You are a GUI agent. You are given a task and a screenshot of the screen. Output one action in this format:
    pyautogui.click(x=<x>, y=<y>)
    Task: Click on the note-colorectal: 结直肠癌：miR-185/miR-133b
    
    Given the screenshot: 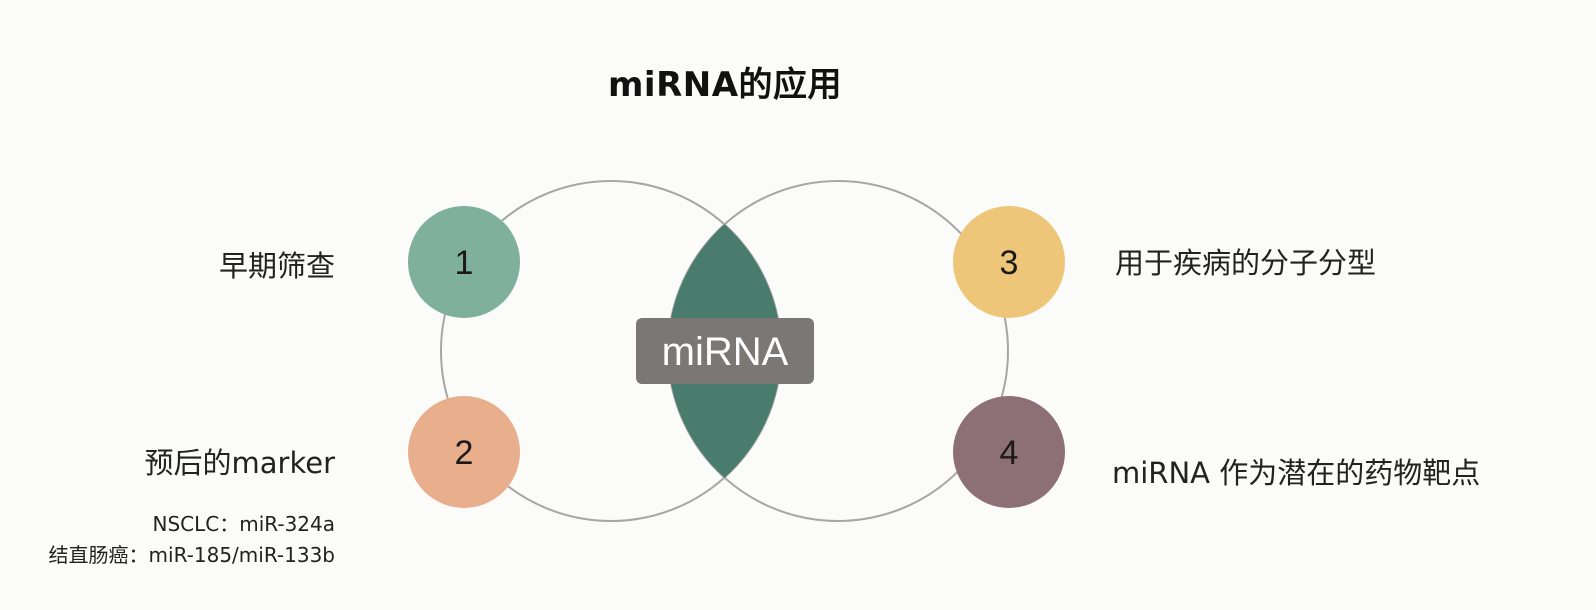 What is the action you would take?
    pyautogui.click(x=191, y=555)
    